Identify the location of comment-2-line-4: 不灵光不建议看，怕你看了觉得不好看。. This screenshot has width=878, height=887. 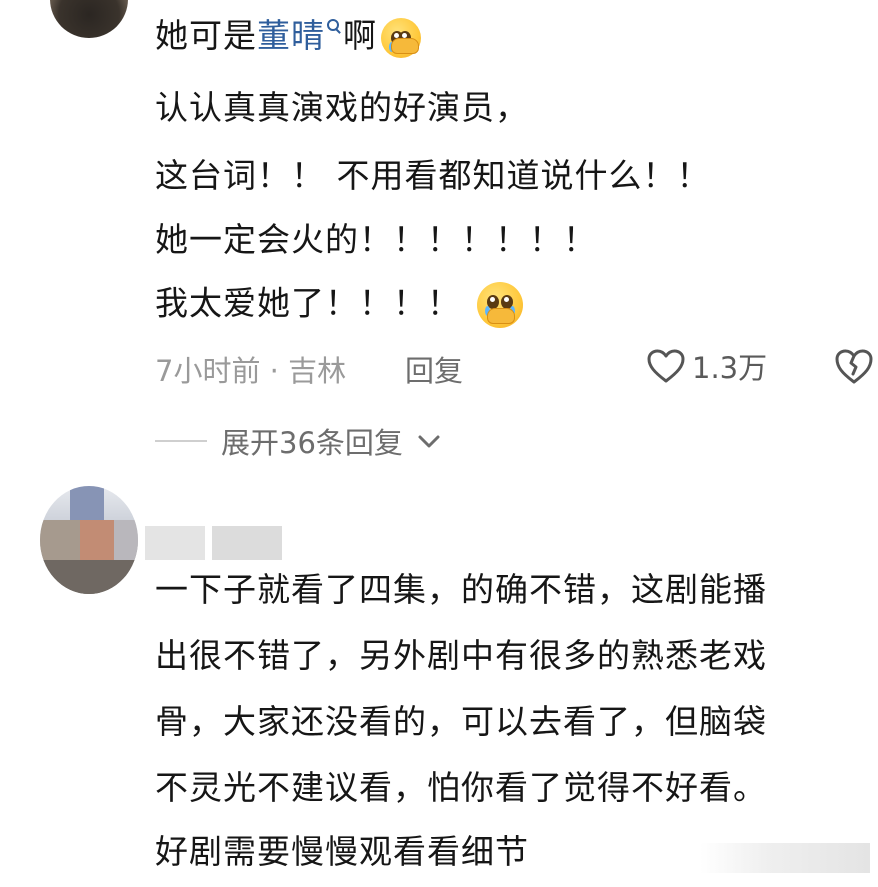
(461, 787).